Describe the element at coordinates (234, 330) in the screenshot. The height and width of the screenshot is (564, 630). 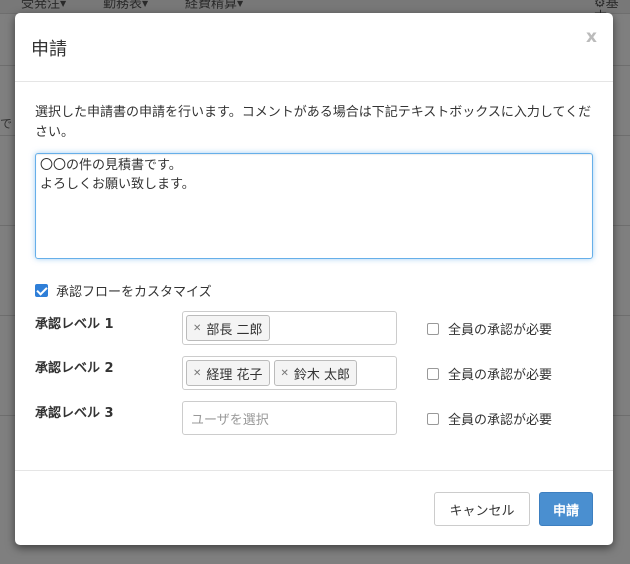
I see `approver-name: 部長 二郎` at that location.